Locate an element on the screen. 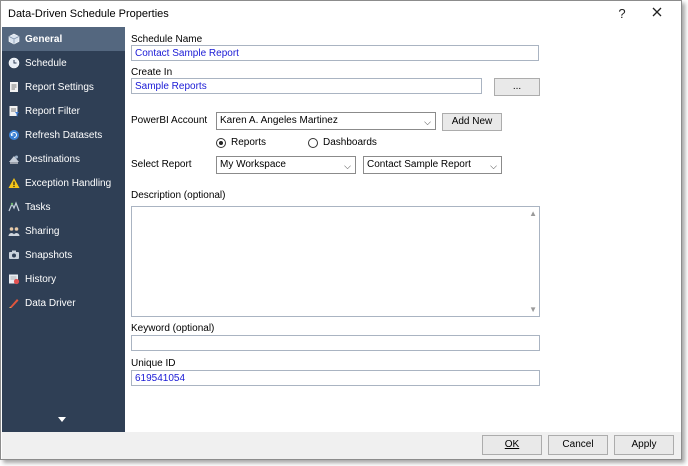 Image resolution: width=688 pixels, height=466 pixels. report-select: Contact Sample Report ⌵ is located at coordinates (432, 165).